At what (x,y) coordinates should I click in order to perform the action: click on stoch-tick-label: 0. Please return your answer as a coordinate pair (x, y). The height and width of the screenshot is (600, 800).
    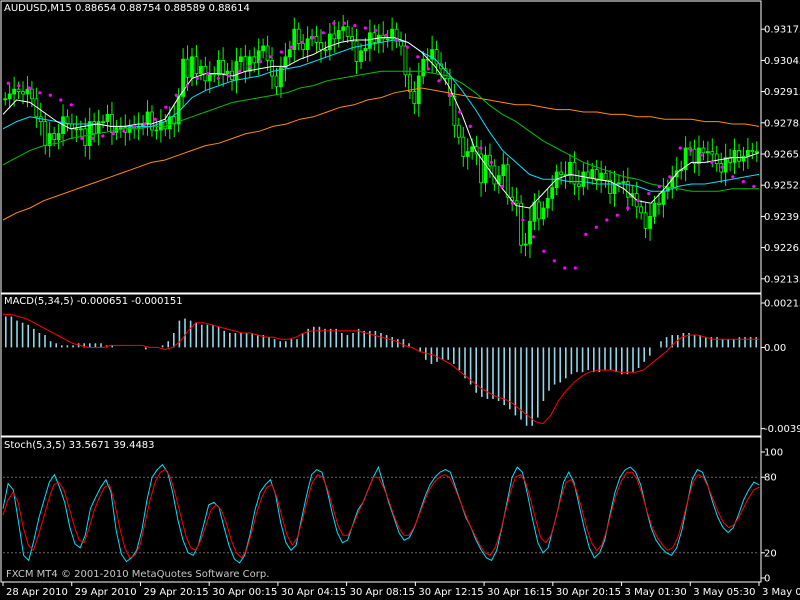
    Looking at the image, I should click on (767, 579).